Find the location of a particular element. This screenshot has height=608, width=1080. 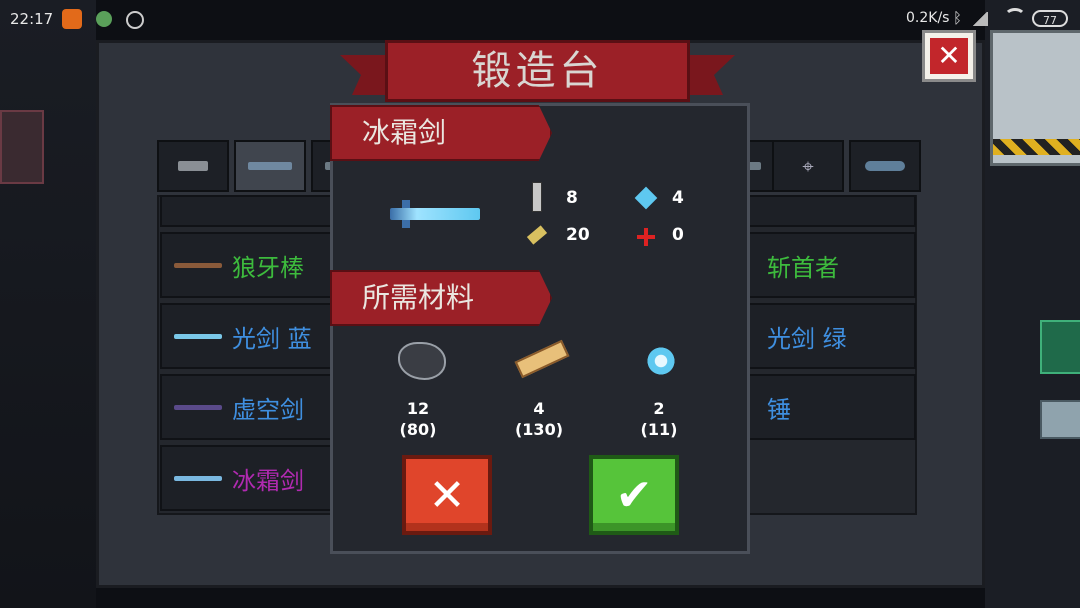

weapon-name: 锤 is located at coordinates (779, 409).